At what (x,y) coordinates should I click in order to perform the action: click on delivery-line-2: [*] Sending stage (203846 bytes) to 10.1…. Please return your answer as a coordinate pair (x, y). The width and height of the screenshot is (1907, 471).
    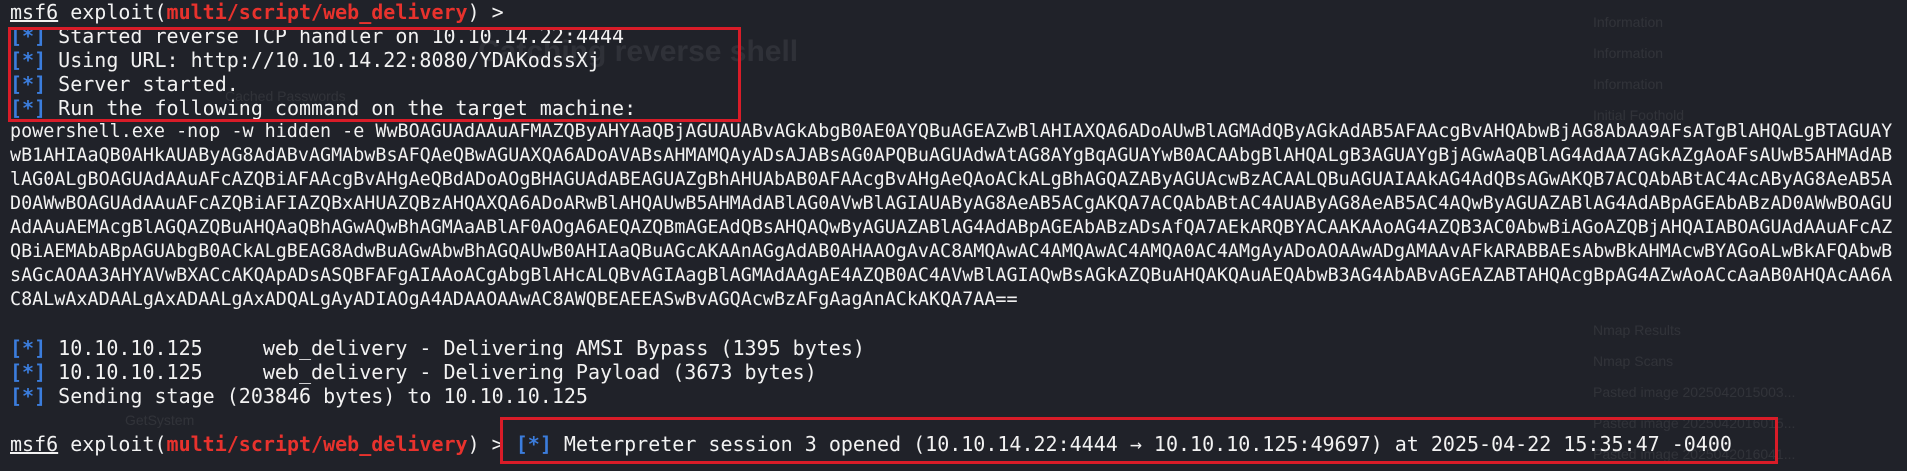
    Looking at the image, I should click on (299, 396).